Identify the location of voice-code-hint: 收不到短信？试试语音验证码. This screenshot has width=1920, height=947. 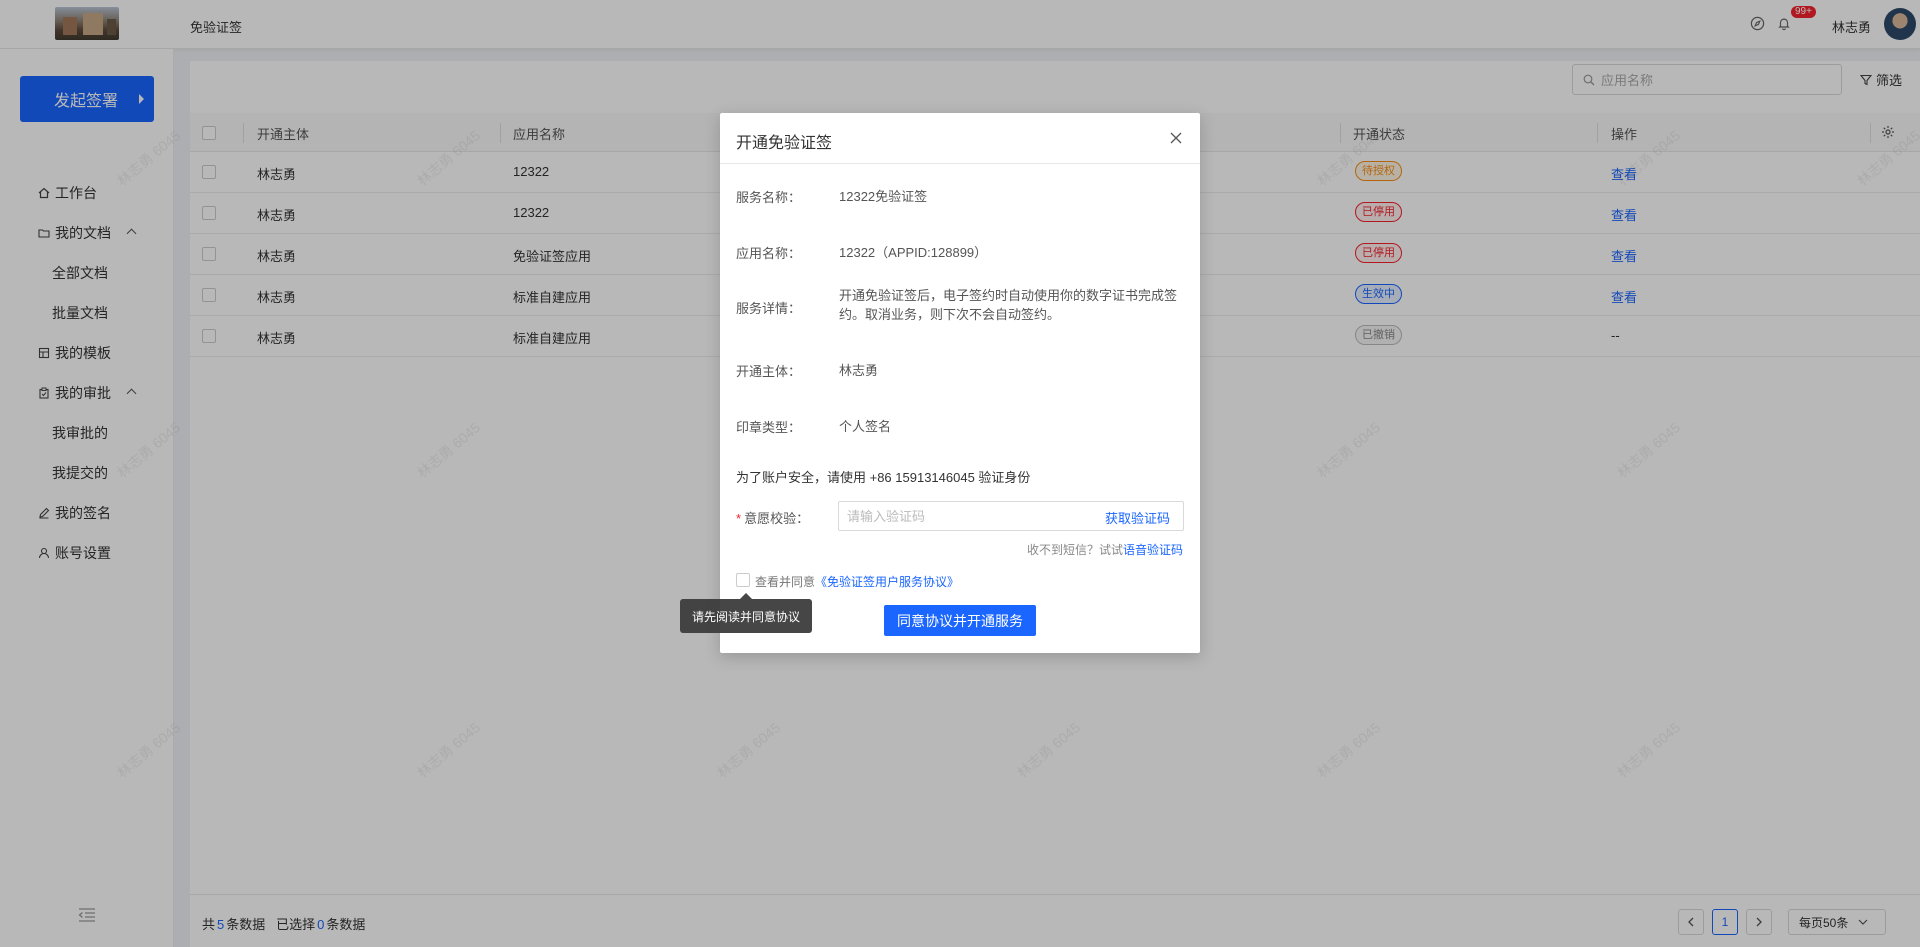
(1105, 550).